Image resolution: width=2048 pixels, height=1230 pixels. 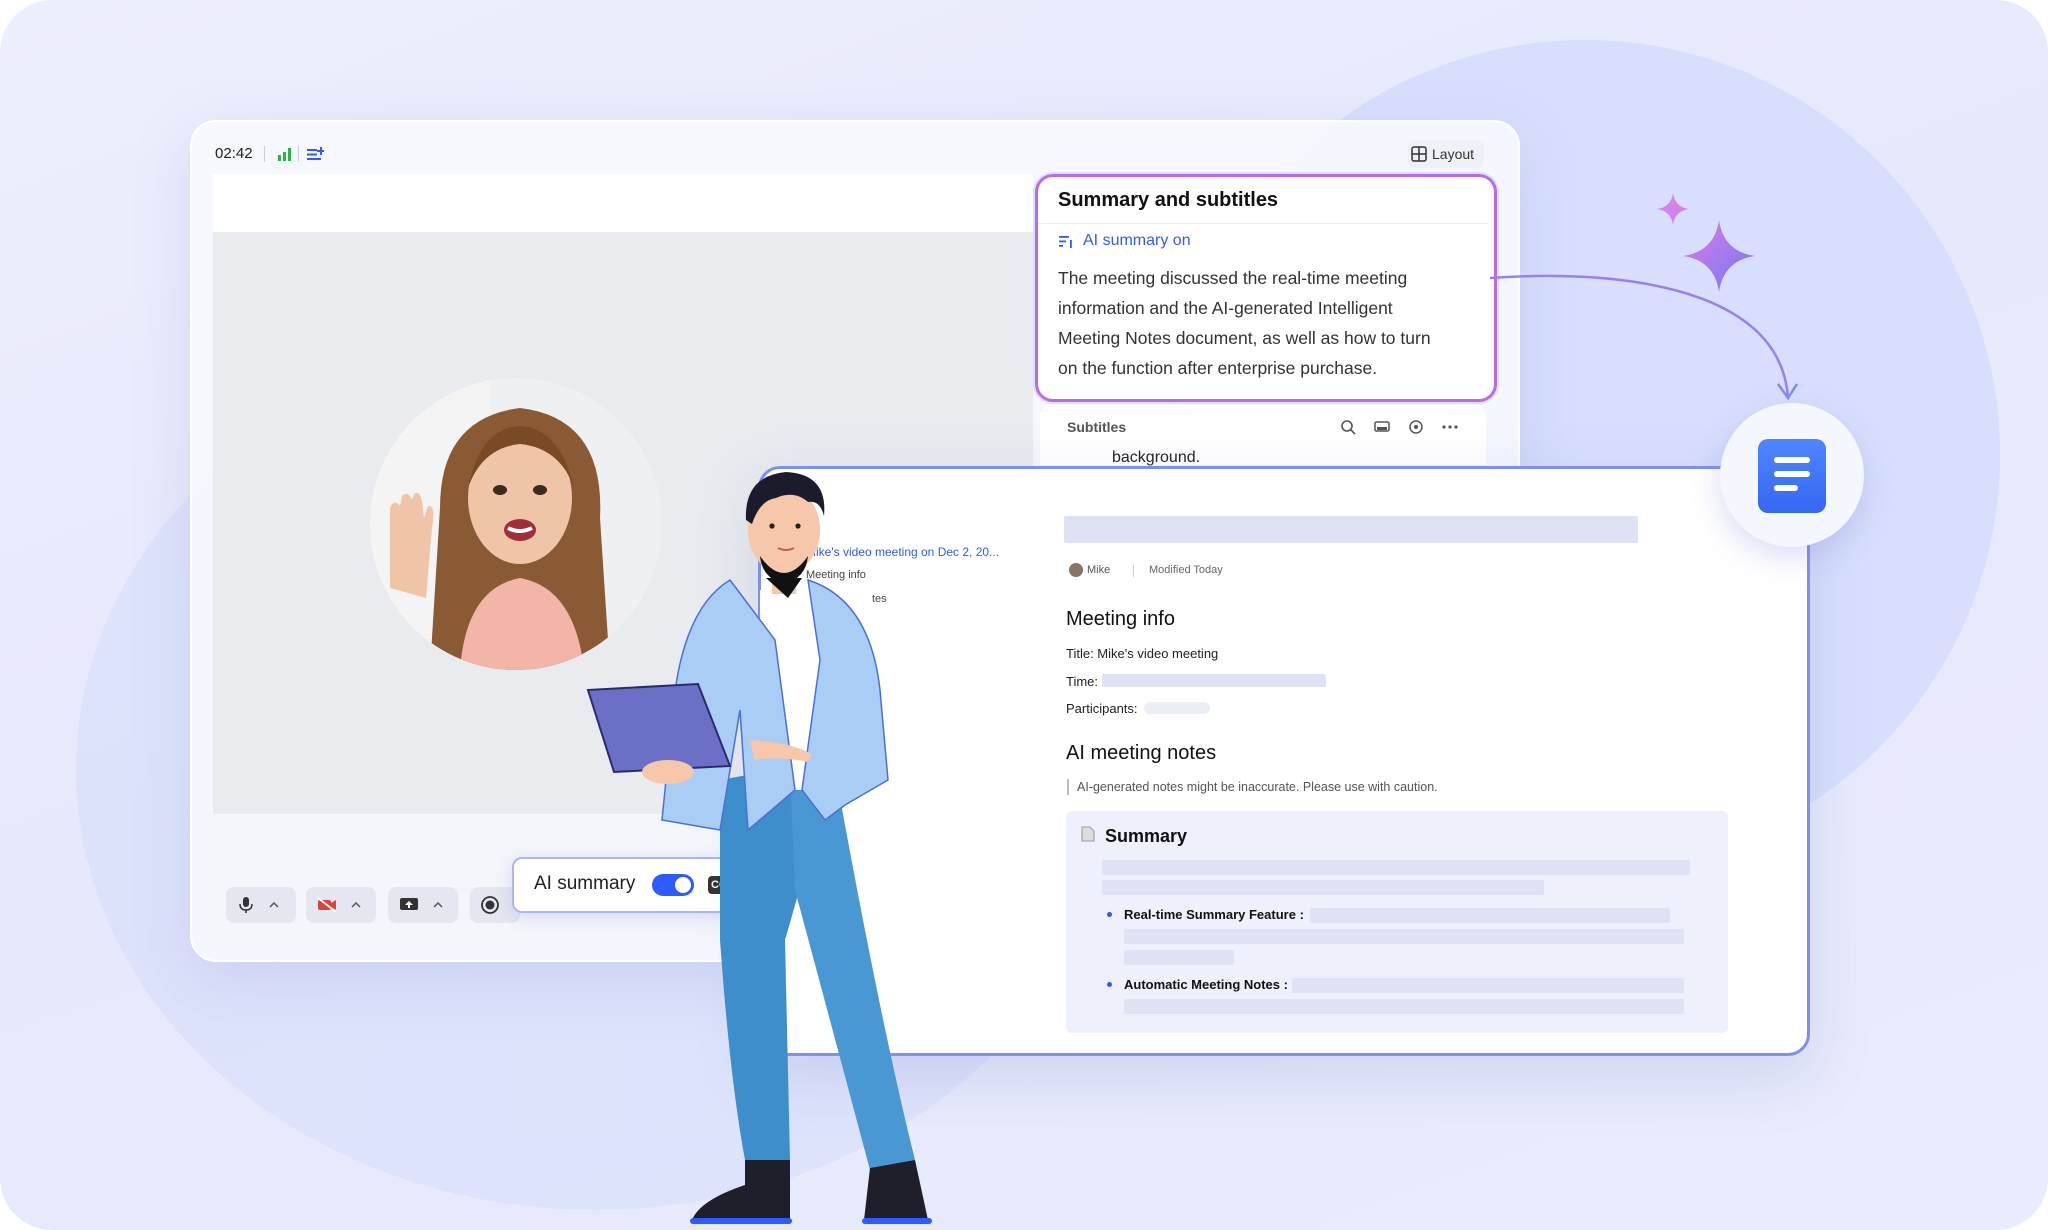 I want to click on camera-control, so click(x=341, y=905).